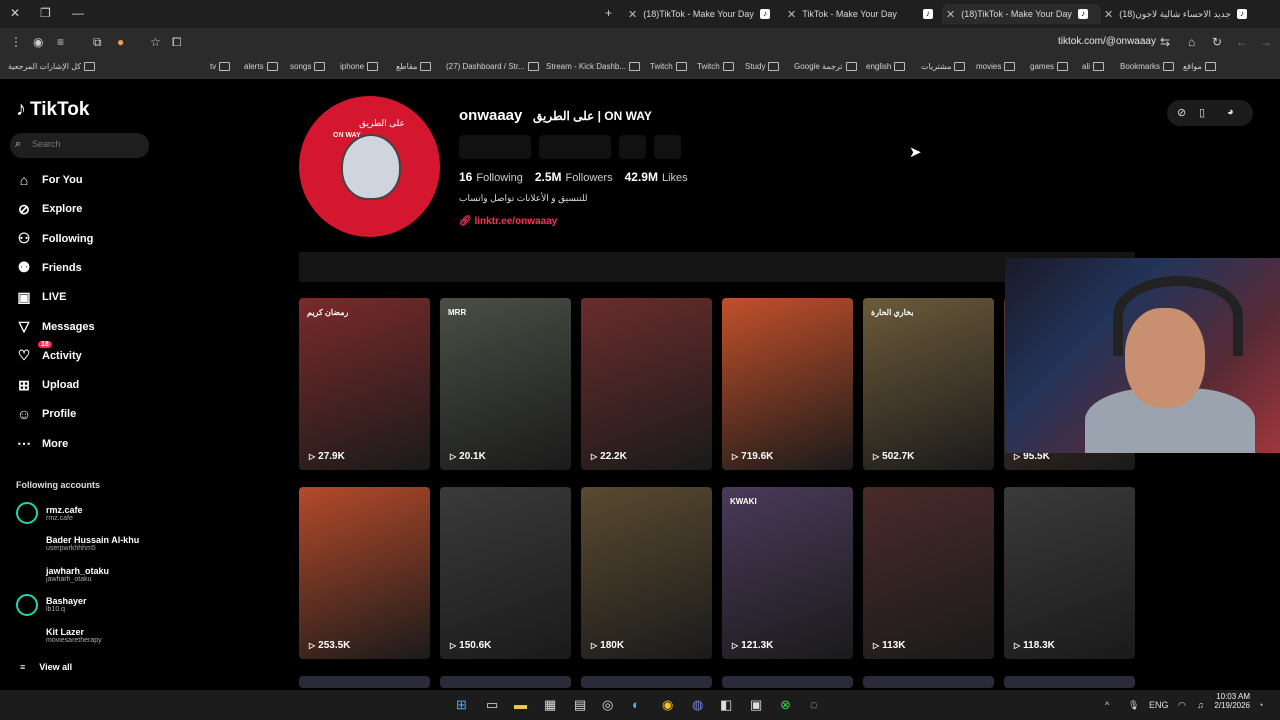  What do you see at coordinates (46, 414) in the screenshot?
I see `sidebar-item-profile: ☺ Profile` at bounding box center [46, 414].